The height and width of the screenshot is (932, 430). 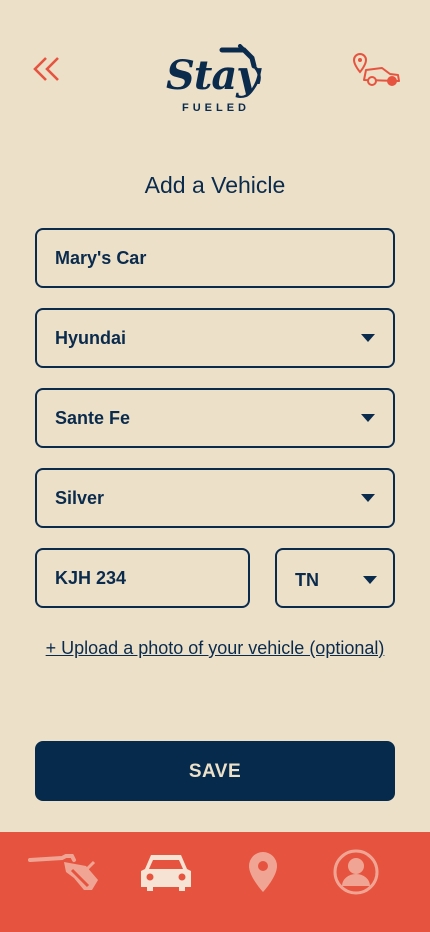 What do you see at coordinates (215, 498) in the screenshot?
I see `vehicle-color-select: Silver` at bounding box center [215, 498].